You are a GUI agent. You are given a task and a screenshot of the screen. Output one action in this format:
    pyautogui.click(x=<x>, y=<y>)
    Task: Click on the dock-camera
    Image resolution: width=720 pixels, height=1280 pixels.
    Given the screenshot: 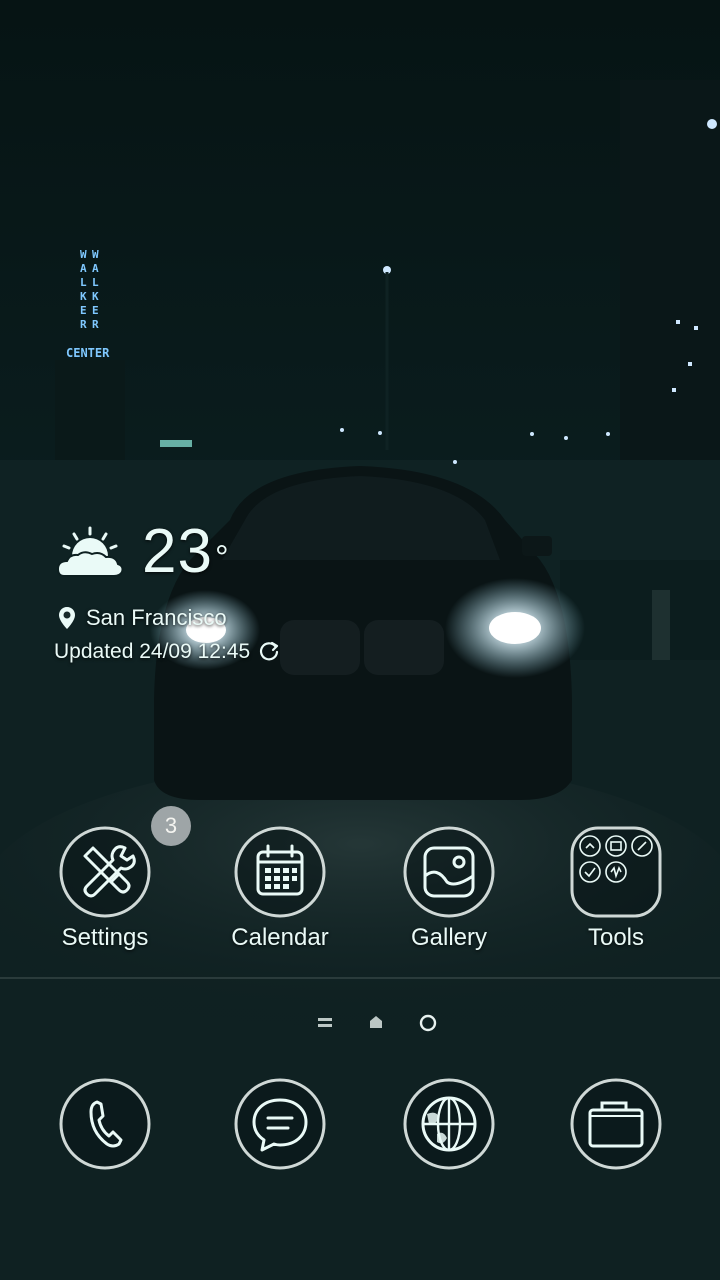 What is the action you would take?
    pyautogui.click(x=616, y=1124)
    